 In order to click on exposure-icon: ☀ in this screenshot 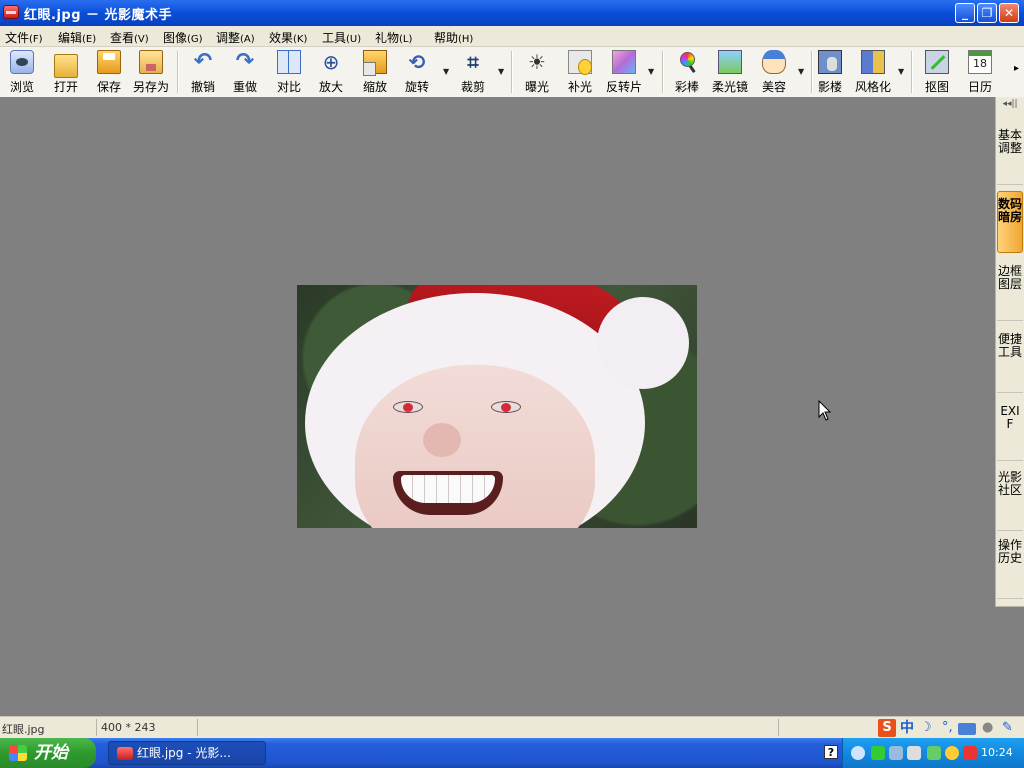, I will do `click(537, 62)`.